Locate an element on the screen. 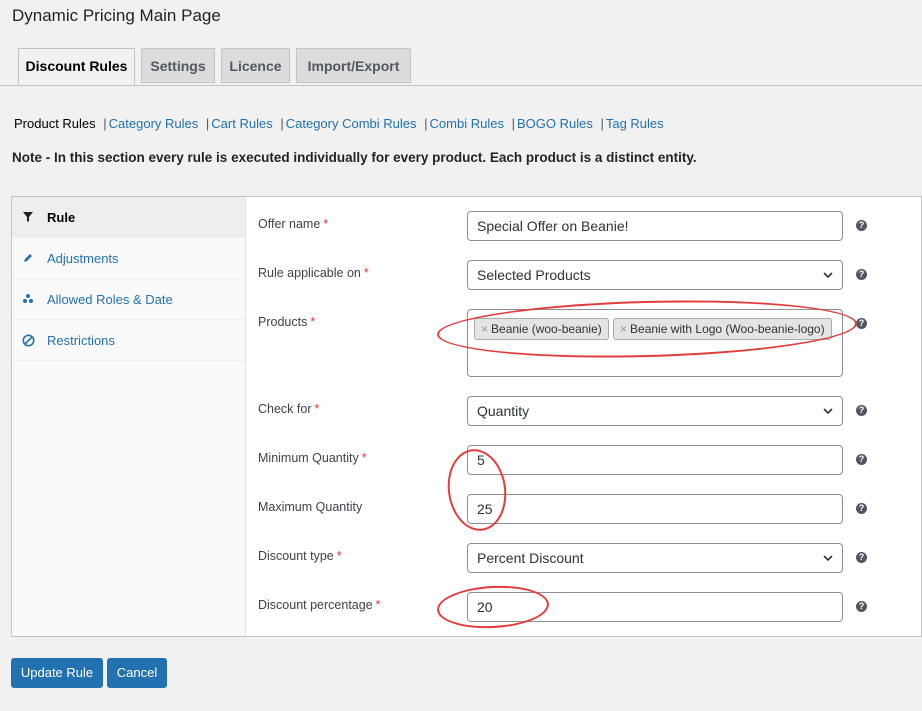 This screenshot has width=922, height=711. products-label: Products * is located at coordinates (287, 322).